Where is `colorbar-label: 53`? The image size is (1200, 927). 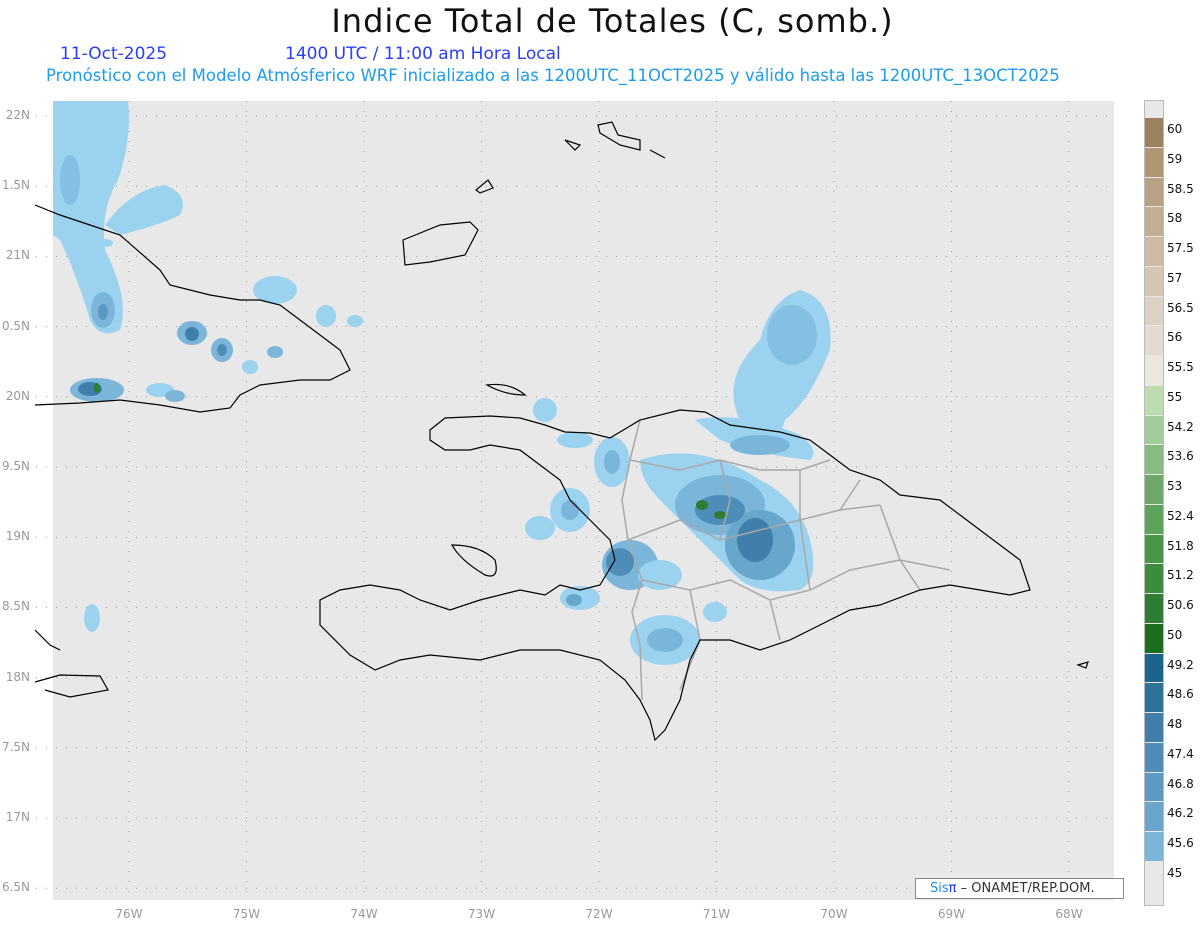 colorbar-label: 53 is located at coordinates (1175, 486).